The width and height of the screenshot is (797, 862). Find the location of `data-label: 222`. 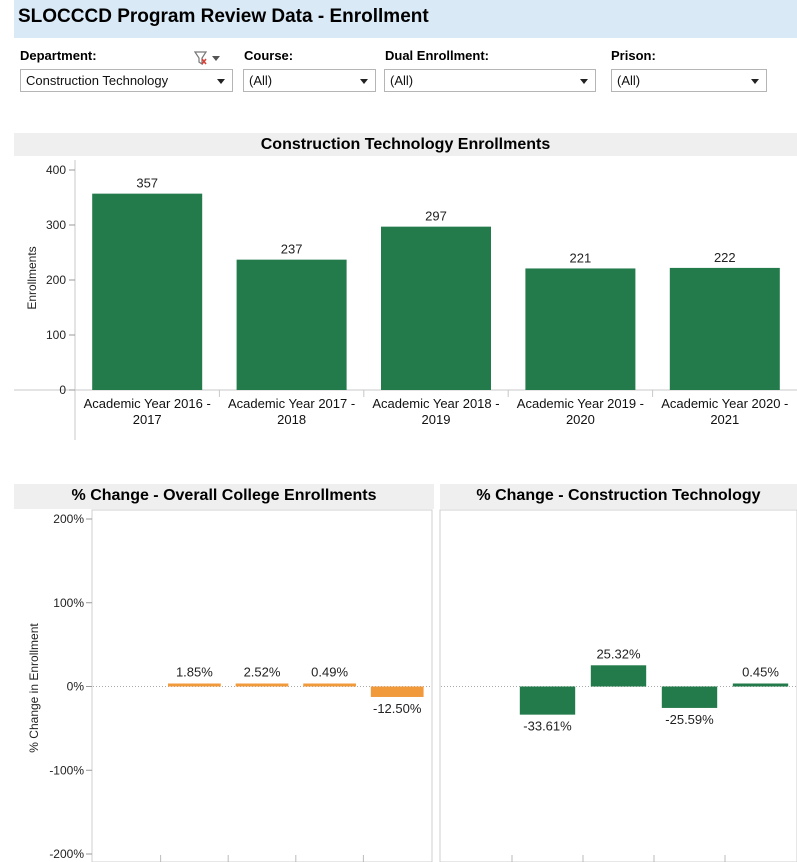

data-label: 222 is located at coordinates (725, 257).